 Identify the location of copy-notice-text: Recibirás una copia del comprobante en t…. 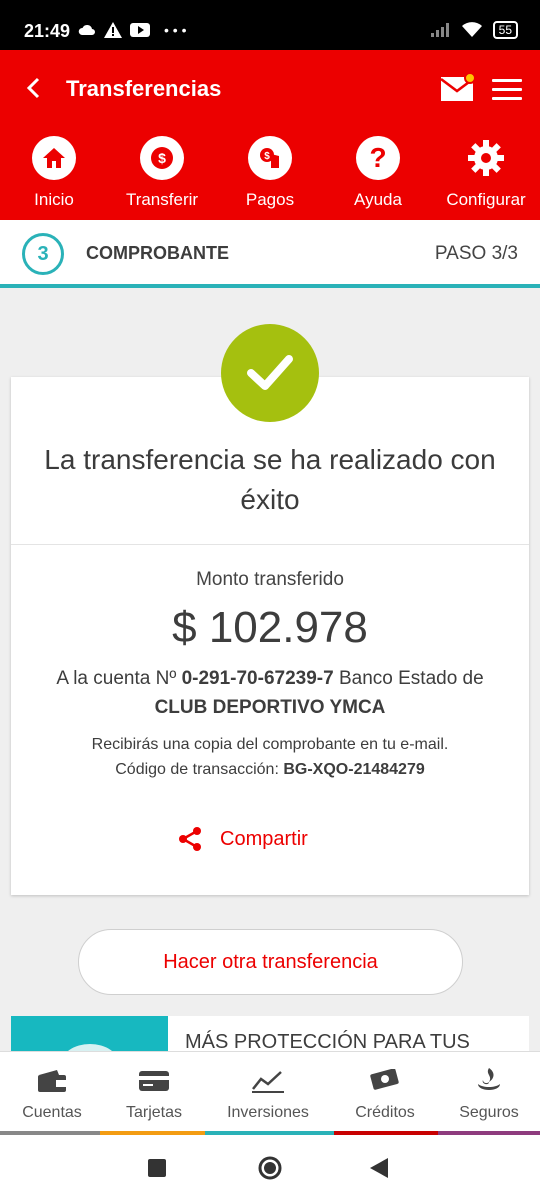
(270, 744).